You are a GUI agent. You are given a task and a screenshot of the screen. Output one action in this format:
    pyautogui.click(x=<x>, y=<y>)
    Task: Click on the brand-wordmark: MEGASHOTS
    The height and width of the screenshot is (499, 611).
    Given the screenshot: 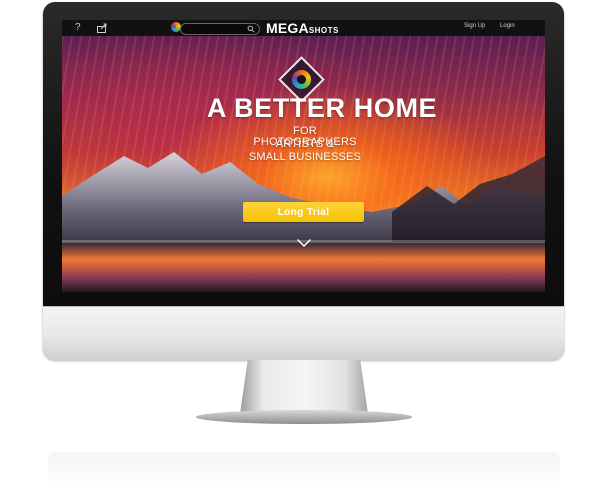 What is the action you would take?
    pyautogui.click(x=302, y=29)
    